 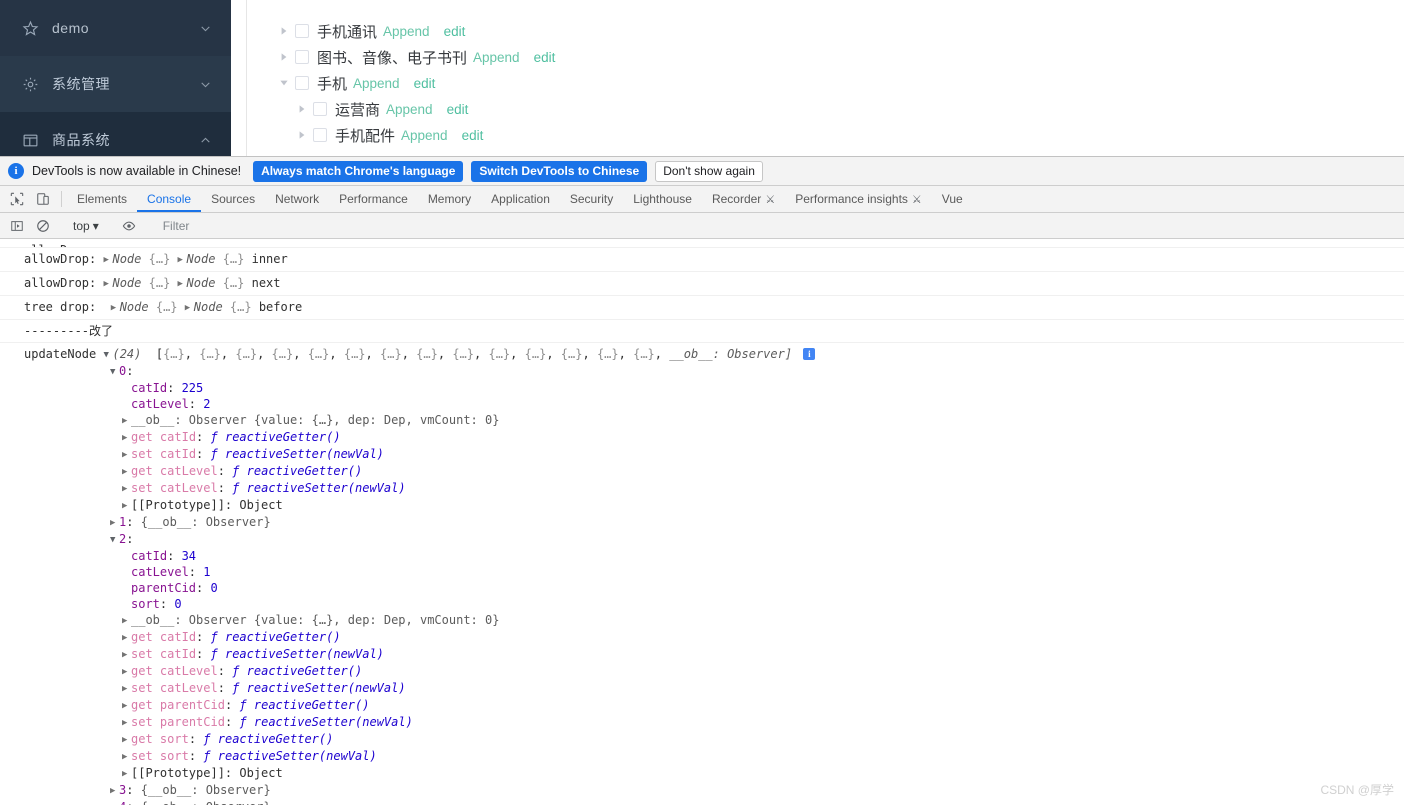 I want to click on dont-show-again-button: Don't show again, so click(x=709, y=171).